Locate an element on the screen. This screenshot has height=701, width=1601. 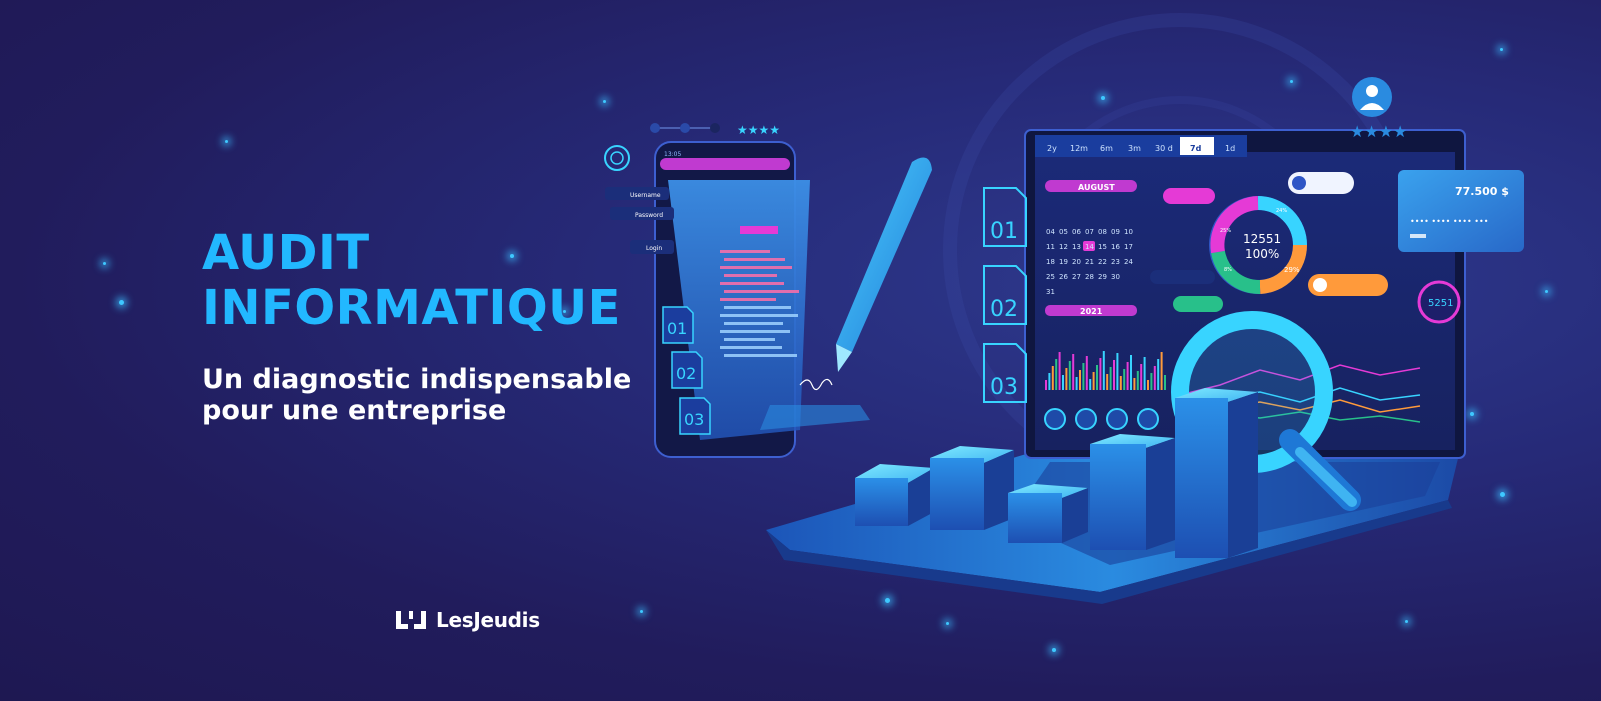
side-tab-02: 02 is located at coordinates (1004, 309).